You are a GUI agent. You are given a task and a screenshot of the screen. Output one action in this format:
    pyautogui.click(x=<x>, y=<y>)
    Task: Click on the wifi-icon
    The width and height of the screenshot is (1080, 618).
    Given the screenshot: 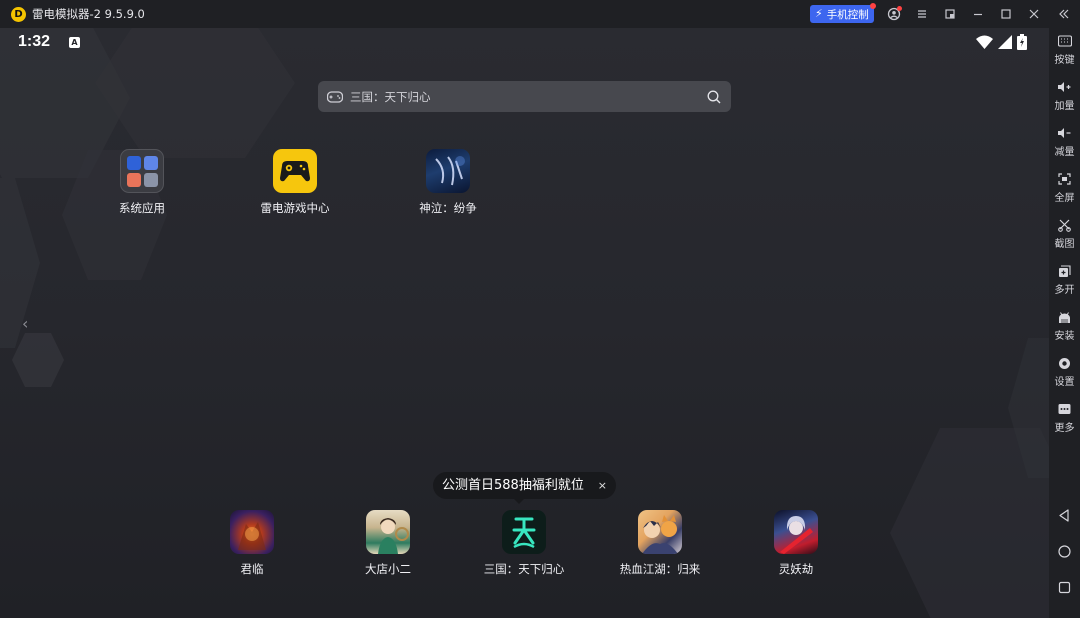 What is the action you would take?
    pyautogui.click(x=984, y=42)
    